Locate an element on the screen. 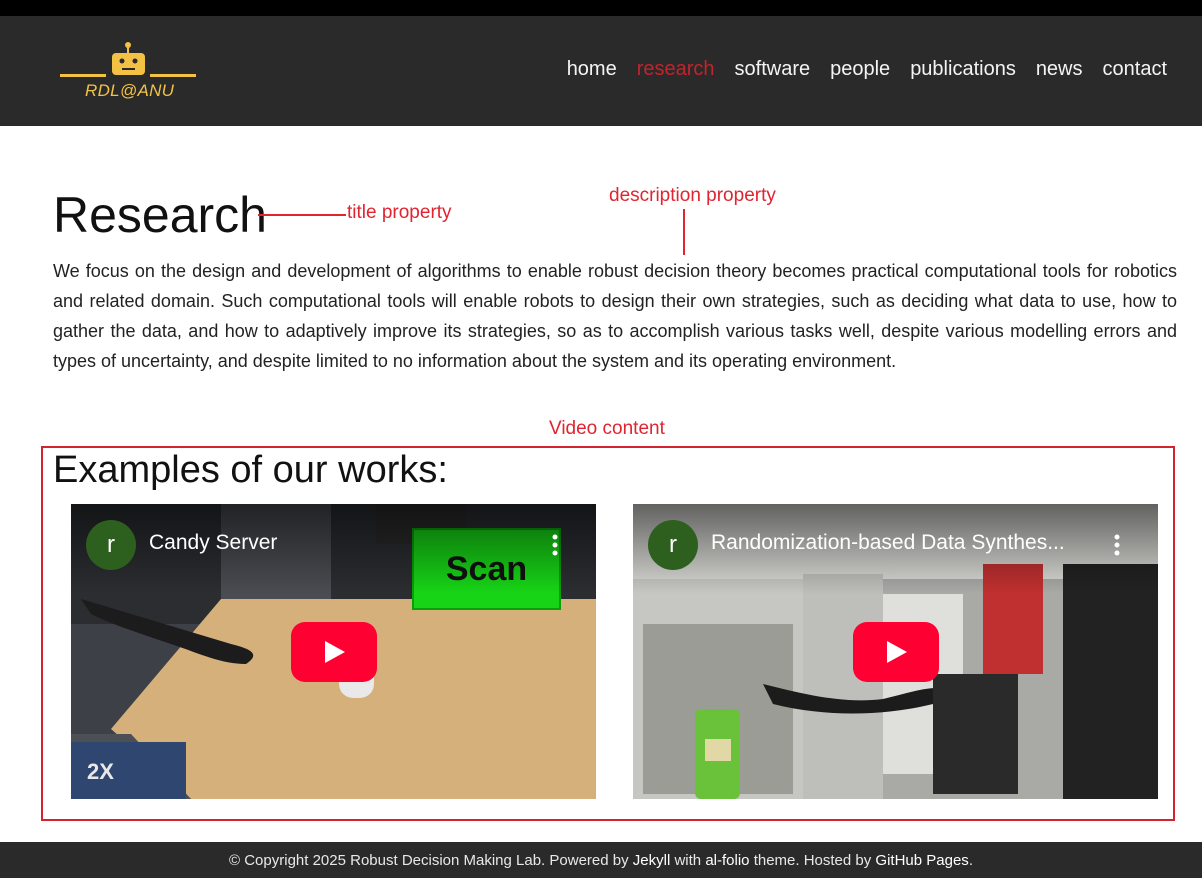 The height and width of the screenshot is (878, 1202). nav-publications: publications is located at coordinates (963, 69).